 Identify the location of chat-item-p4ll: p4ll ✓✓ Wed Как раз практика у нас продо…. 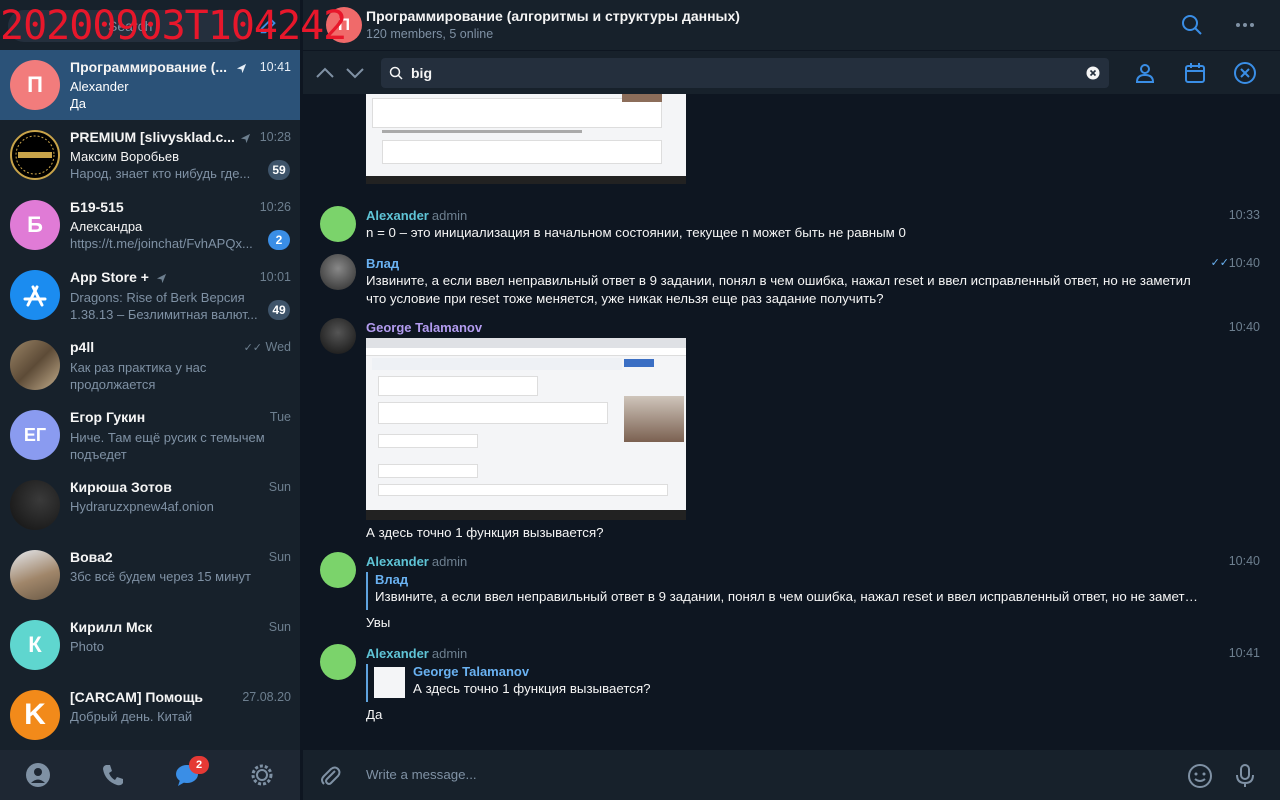
(150, 365).